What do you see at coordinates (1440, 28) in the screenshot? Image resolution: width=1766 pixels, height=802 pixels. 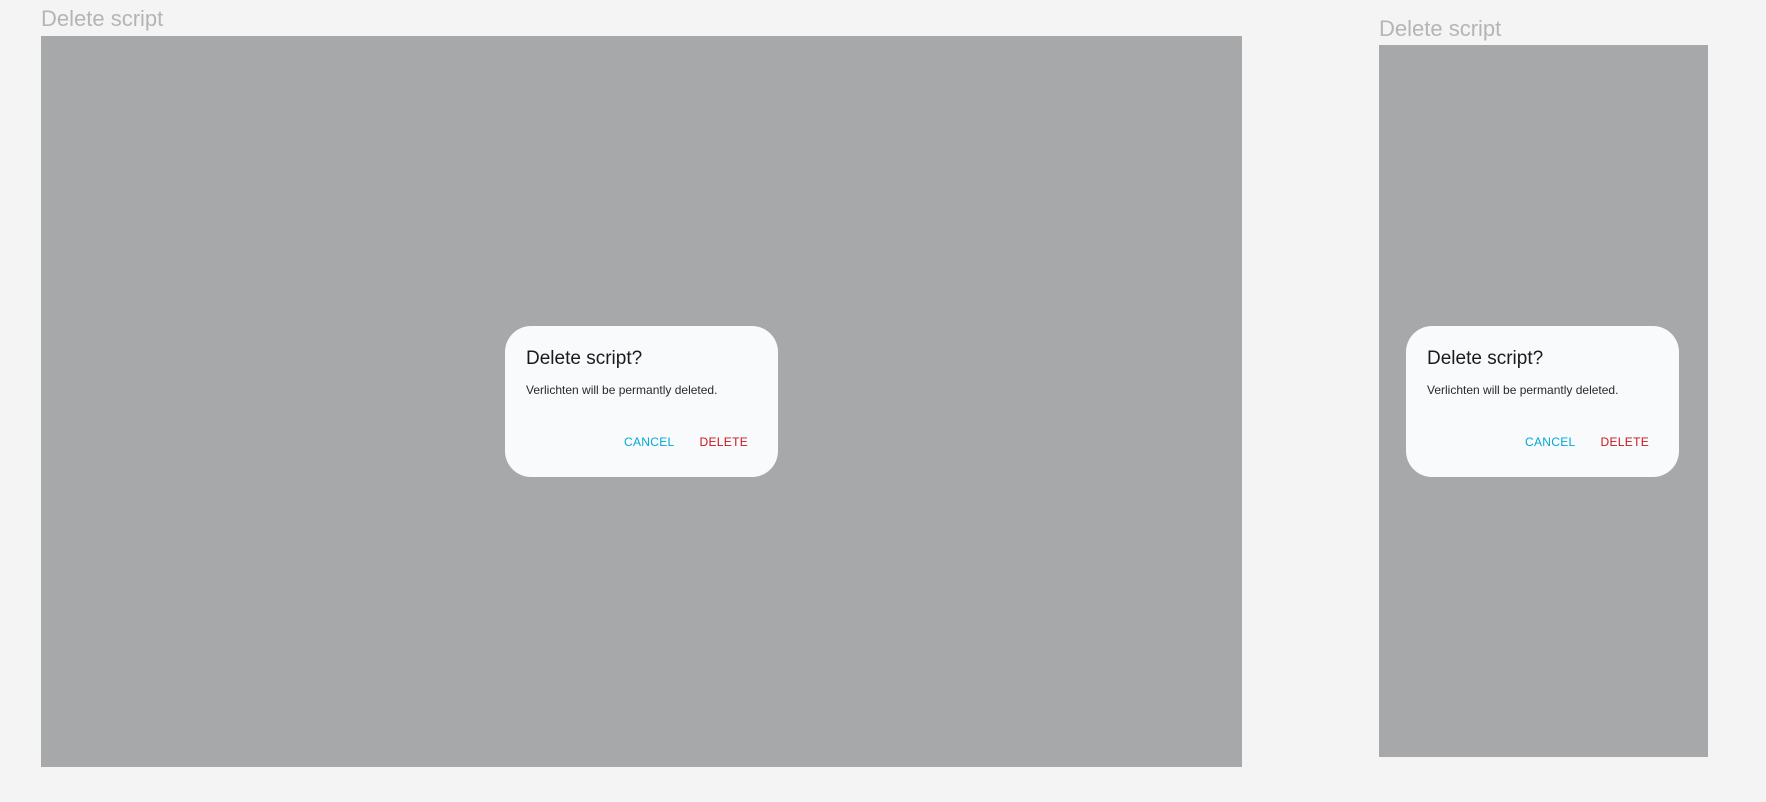 I see `frame-label-portrait: Delete script` at bounding box center [1440, 28].